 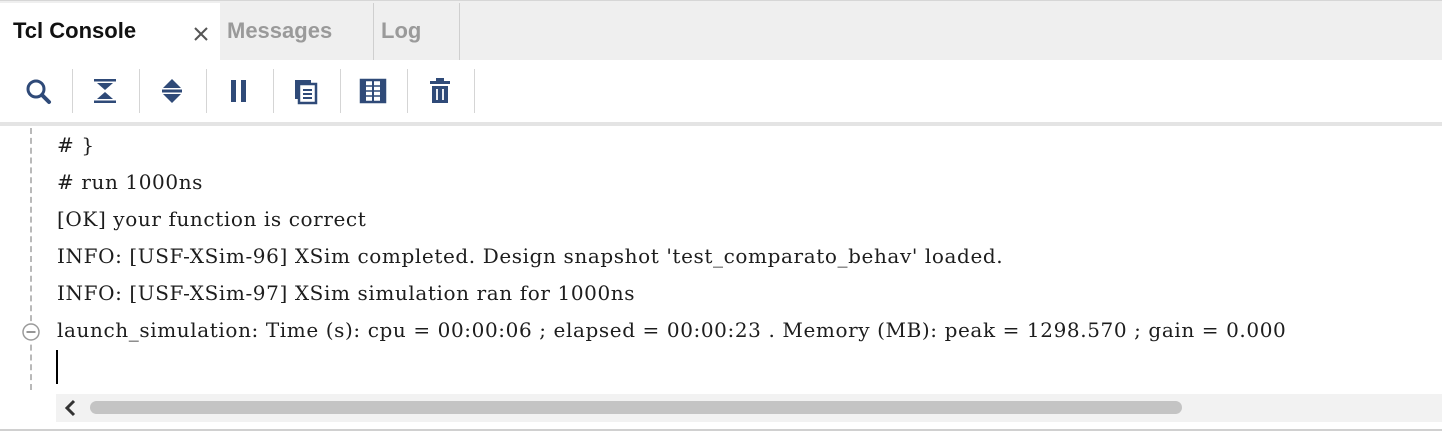 What do you see at coordinates (440, 91) in the screenshot?
I see `delete-icon` at bounding box center [440, 91].